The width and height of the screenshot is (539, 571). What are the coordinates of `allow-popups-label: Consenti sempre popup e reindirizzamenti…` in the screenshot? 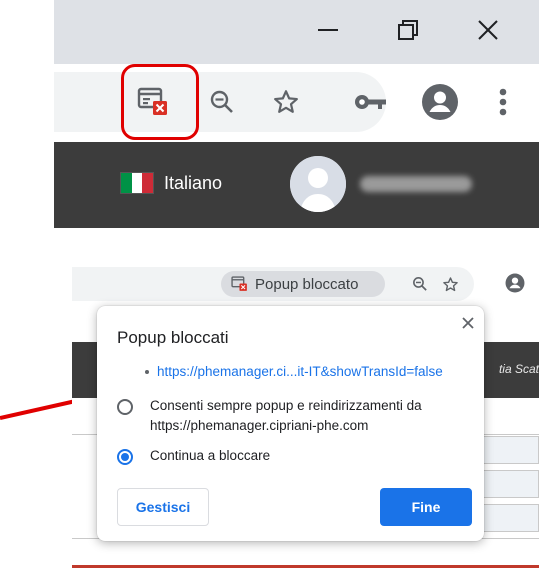 It's located at (286, 416).